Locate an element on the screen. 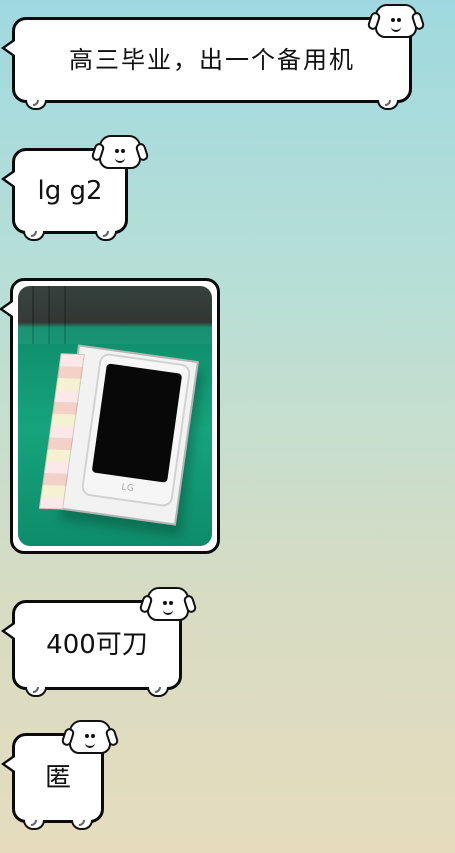 Image resolution: width=455 pixels, height=853 pixels. message-bubble-4: 400可刀 is located at coordinates (95, 642).